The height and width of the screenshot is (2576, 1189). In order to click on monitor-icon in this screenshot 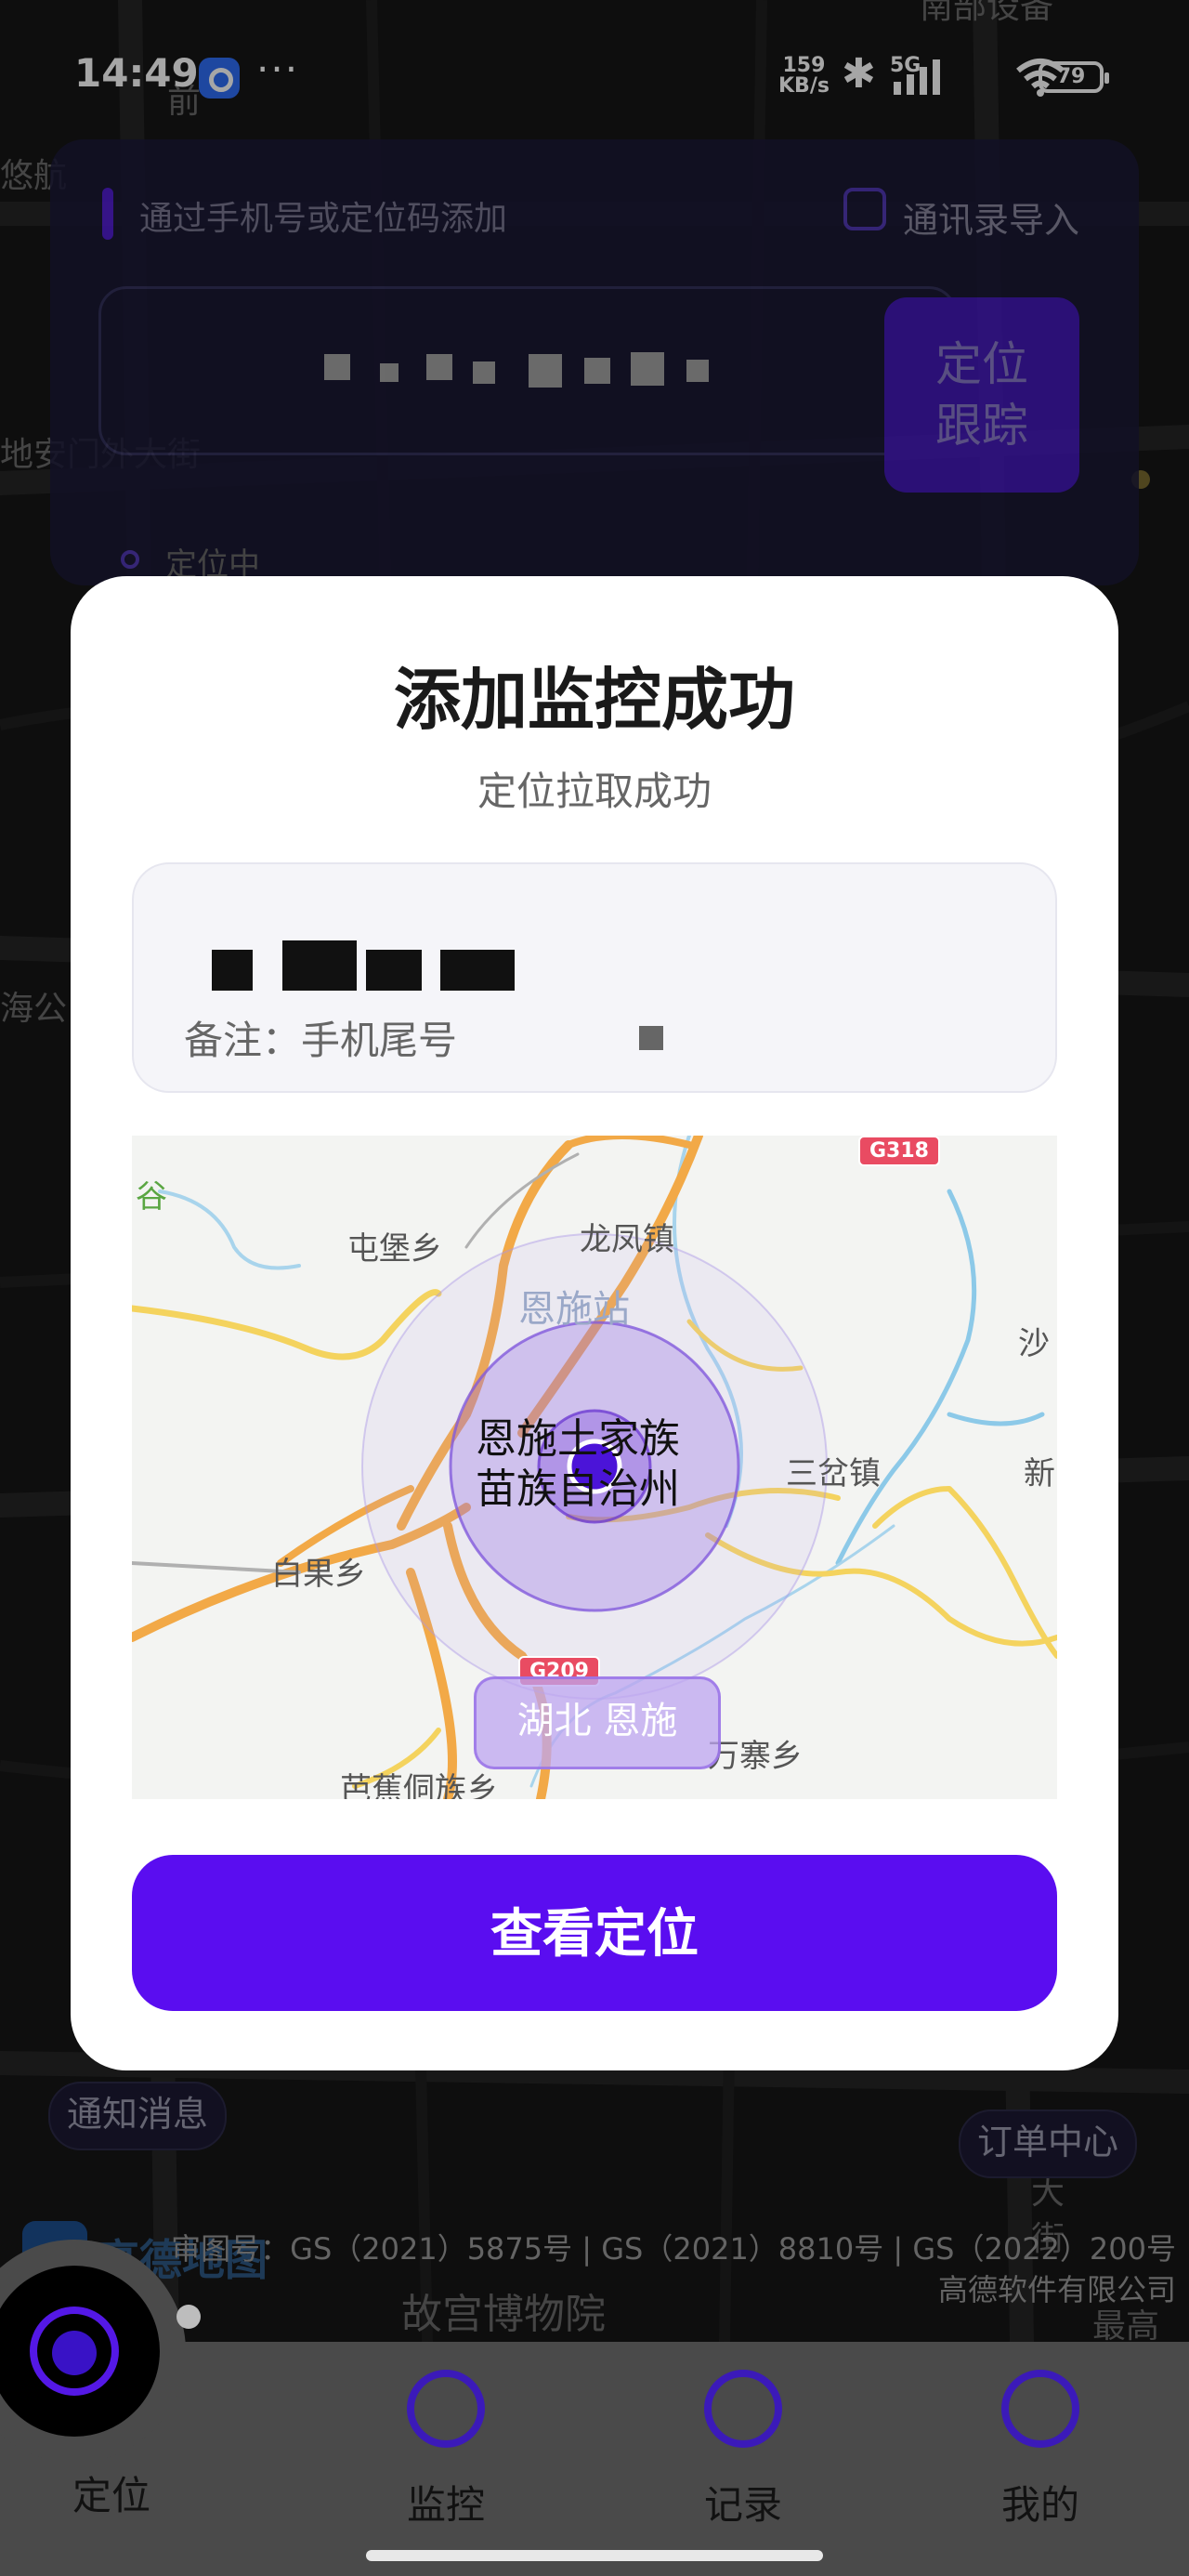, I will do `click(446, 2409)`.